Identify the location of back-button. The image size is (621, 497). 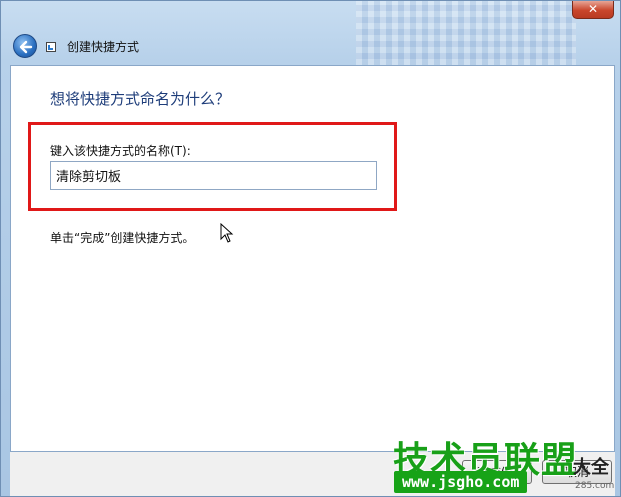
(25, 46).